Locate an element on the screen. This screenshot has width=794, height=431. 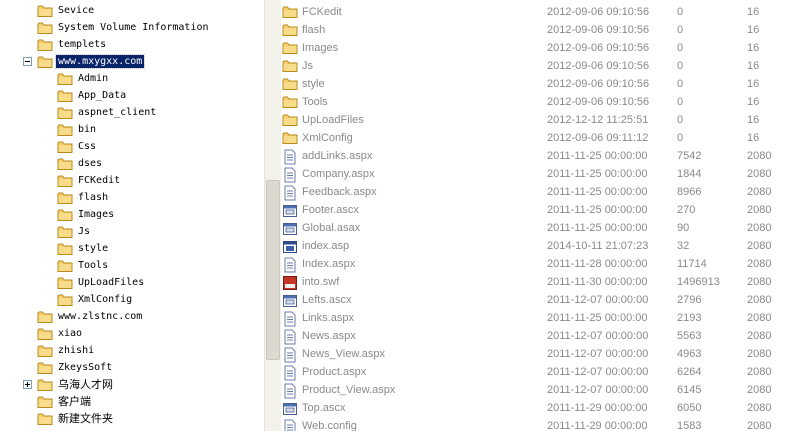
file-row: index.asp 2014-10-11 21:07:23 32 2080 is located at coordinates (537, 247).